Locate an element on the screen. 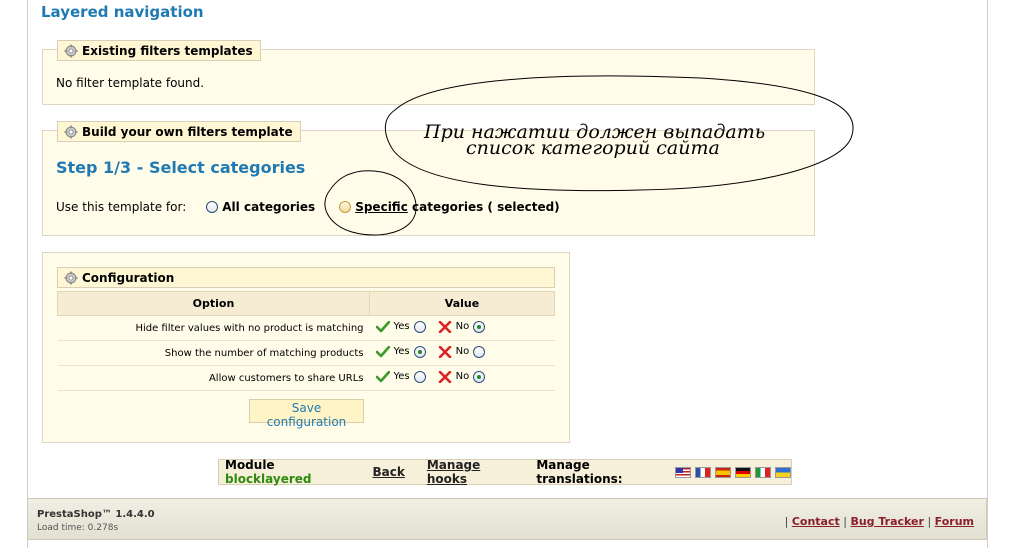 This screenshot has width=1016, height=548. version-text: PrestaShop™ 1.4.4.0 is located at coordinates (96, 514).